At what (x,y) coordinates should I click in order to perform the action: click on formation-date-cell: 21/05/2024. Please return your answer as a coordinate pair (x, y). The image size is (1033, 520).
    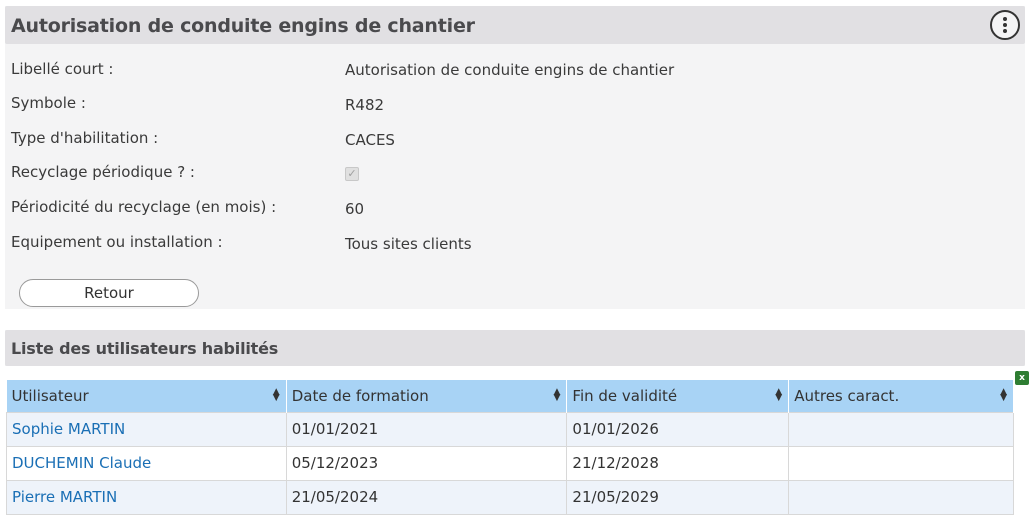
    Looking at the image, I should click on (426, 497).